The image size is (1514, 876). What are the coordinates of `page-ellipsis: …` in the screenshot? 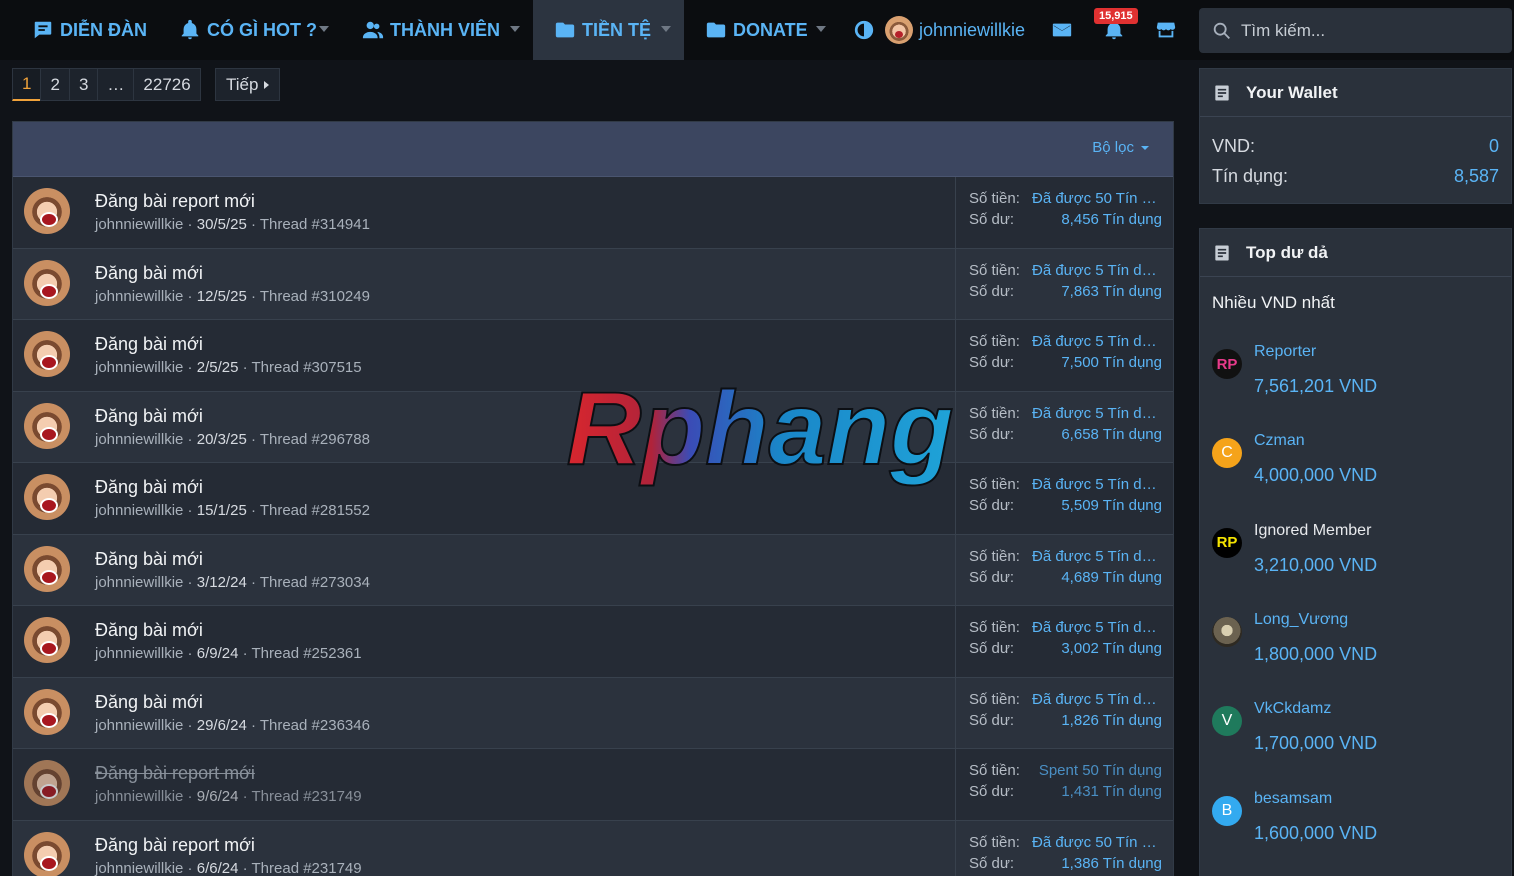 It's located at (116, 84).